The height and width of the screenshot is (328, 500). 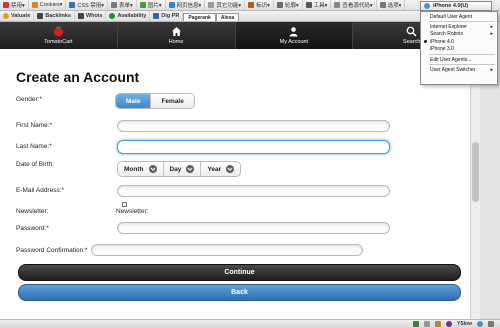 I want to click on first-name-field, so click(x=253, y=126).